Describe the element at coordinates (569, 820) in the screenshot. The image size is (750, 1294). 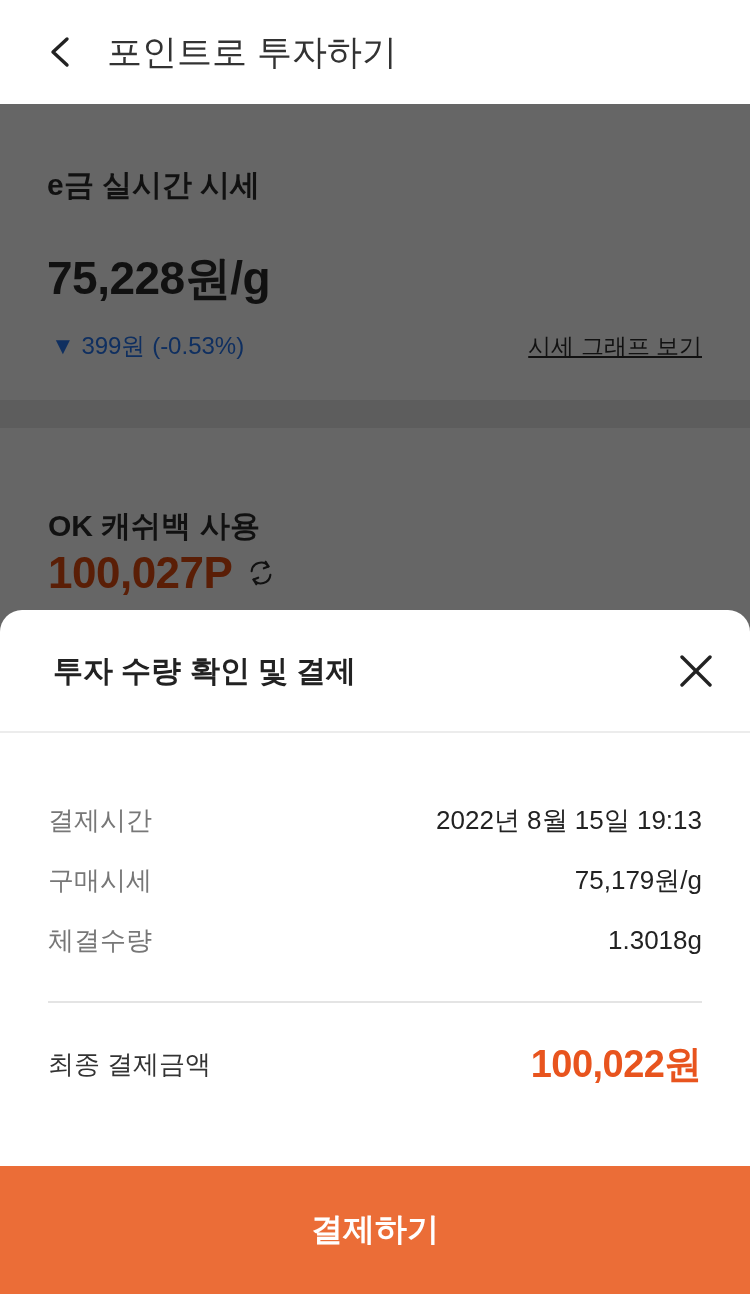
I see `detail-value: 2022년 8월 15일 19:13` at that location.